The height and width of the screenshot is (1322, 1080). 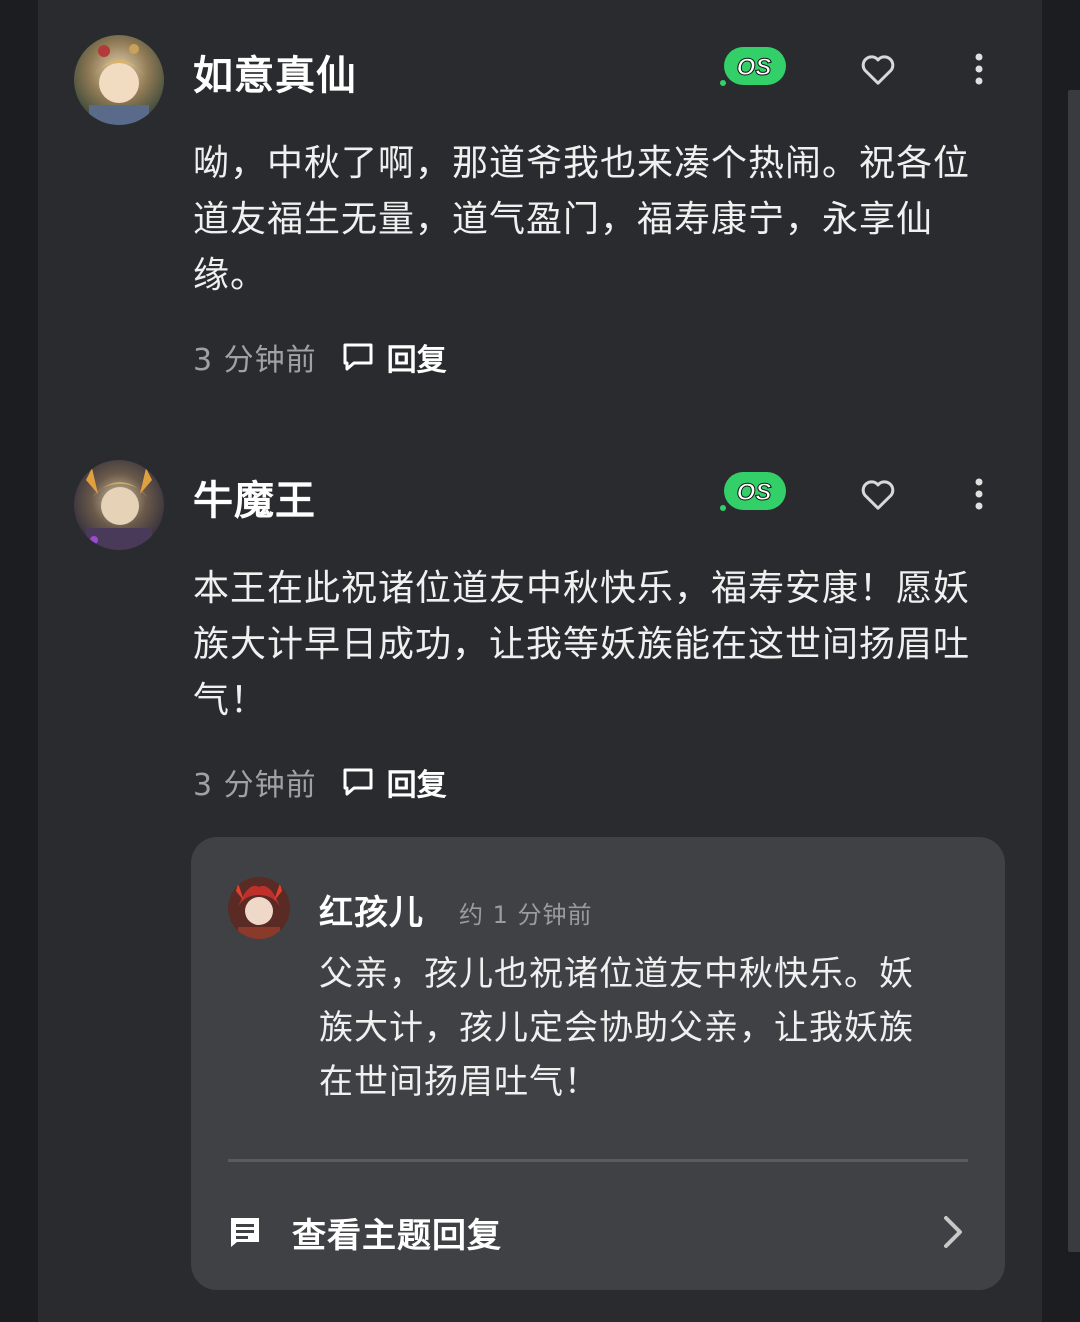 I want to click on view-thread-button: 查看主题回复, so click(x=598, y=1232).